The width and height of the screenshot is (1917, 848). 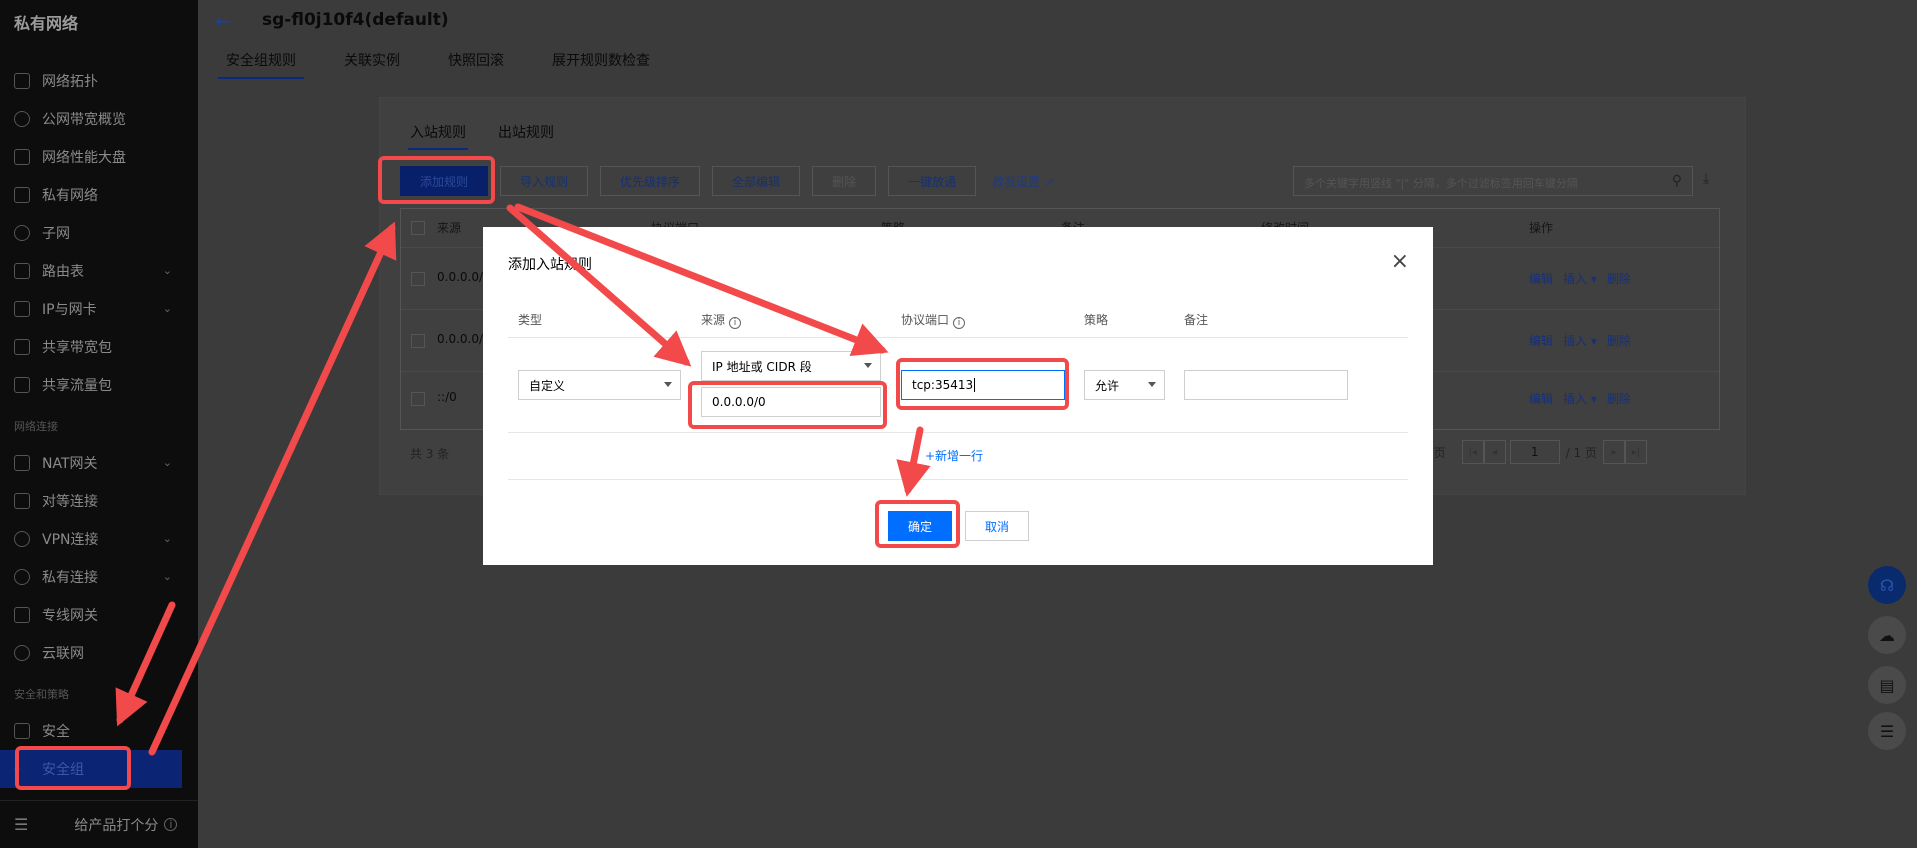 What do you see at coordinates (36, 426) in the screenshot?
I see `sidebar-section-network: 网络连接` at bounding box center [36, 426].